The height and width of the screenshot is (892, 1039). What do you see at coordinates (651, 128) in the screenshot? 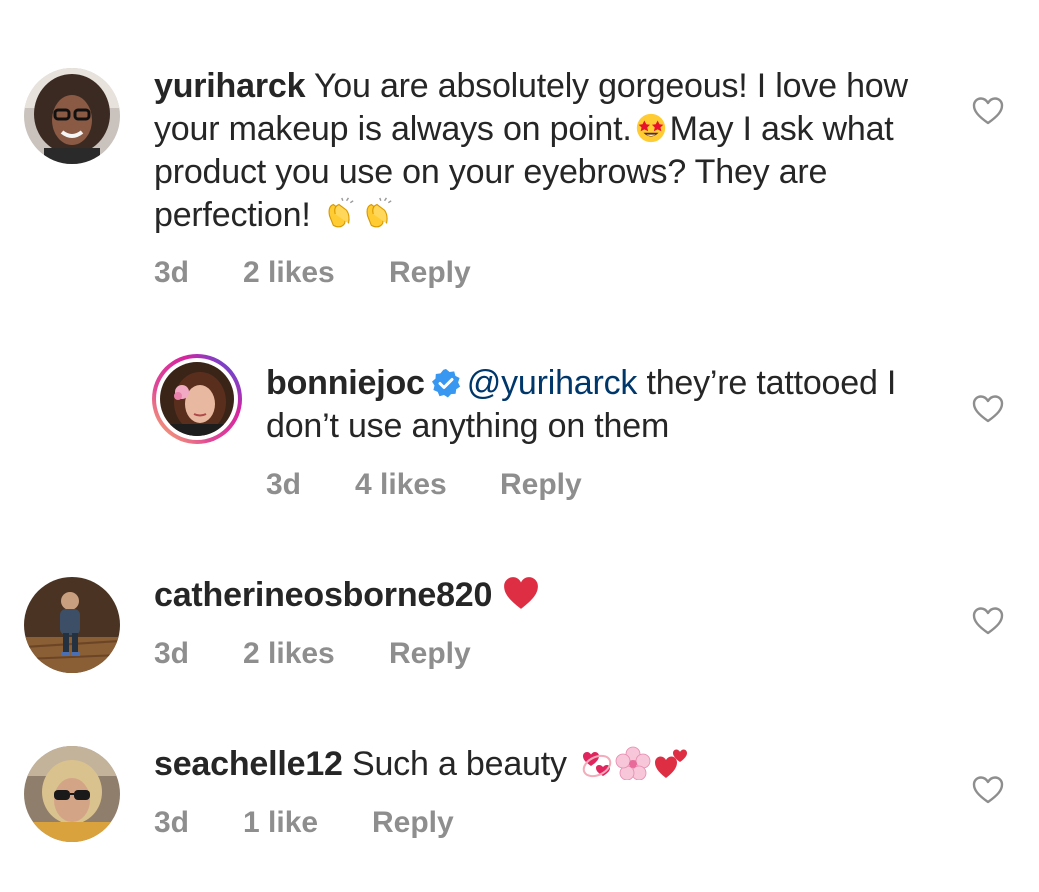
I see `star-struck-emoji` at bounding box center [651, 128].